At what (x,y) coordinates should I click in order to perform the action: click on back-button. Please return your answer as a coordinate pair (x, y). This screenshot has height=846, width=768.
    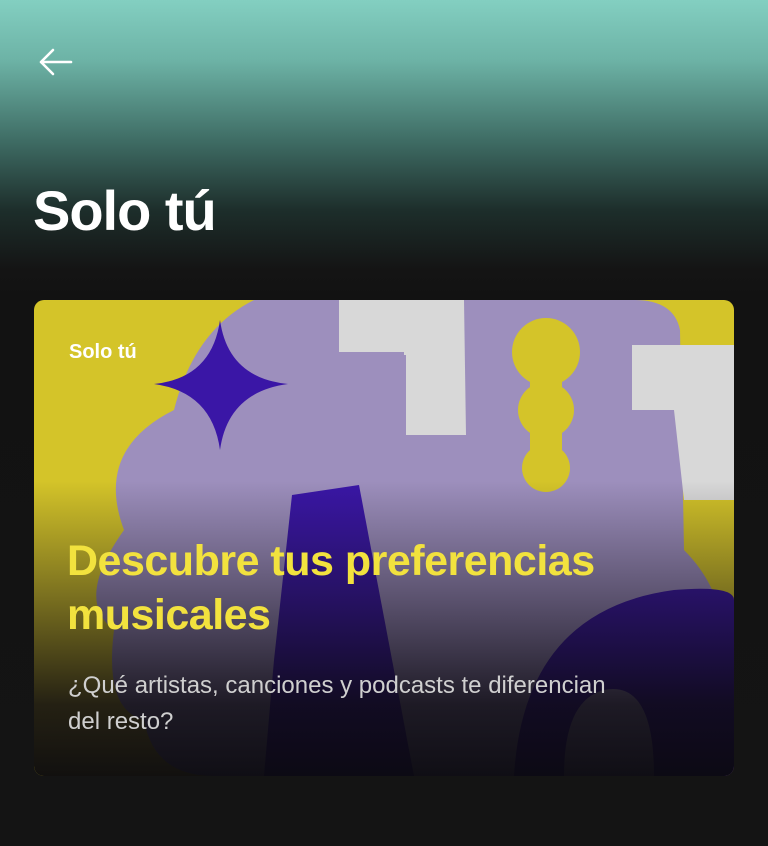
    Looking at the image, I should click on (55, 62).